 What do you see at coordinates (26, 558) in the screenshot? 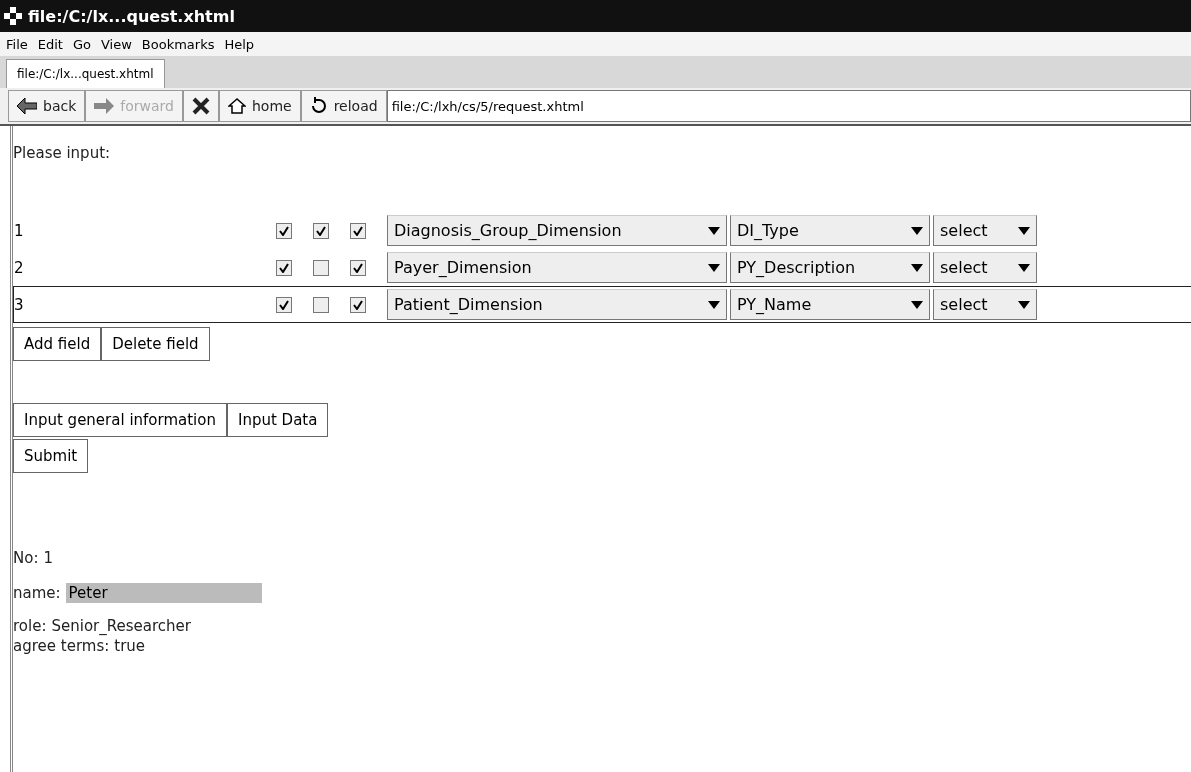
I see `info-label: No:` at bounding box center [26, 558].